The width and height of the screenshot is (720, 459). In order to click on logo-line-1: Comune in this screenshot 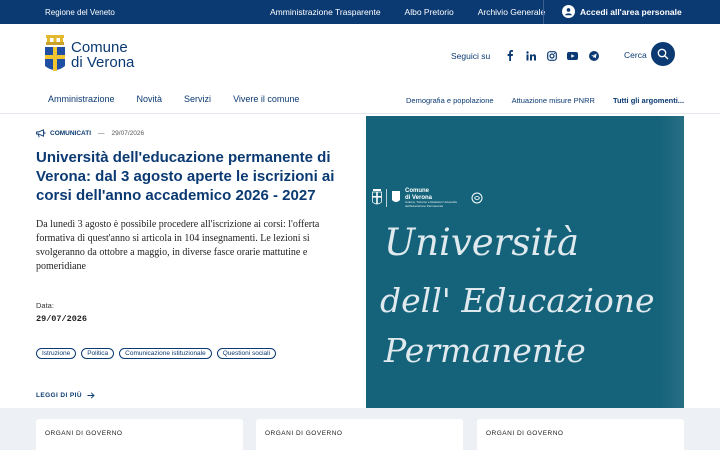, I will do `click(99, 47)`.